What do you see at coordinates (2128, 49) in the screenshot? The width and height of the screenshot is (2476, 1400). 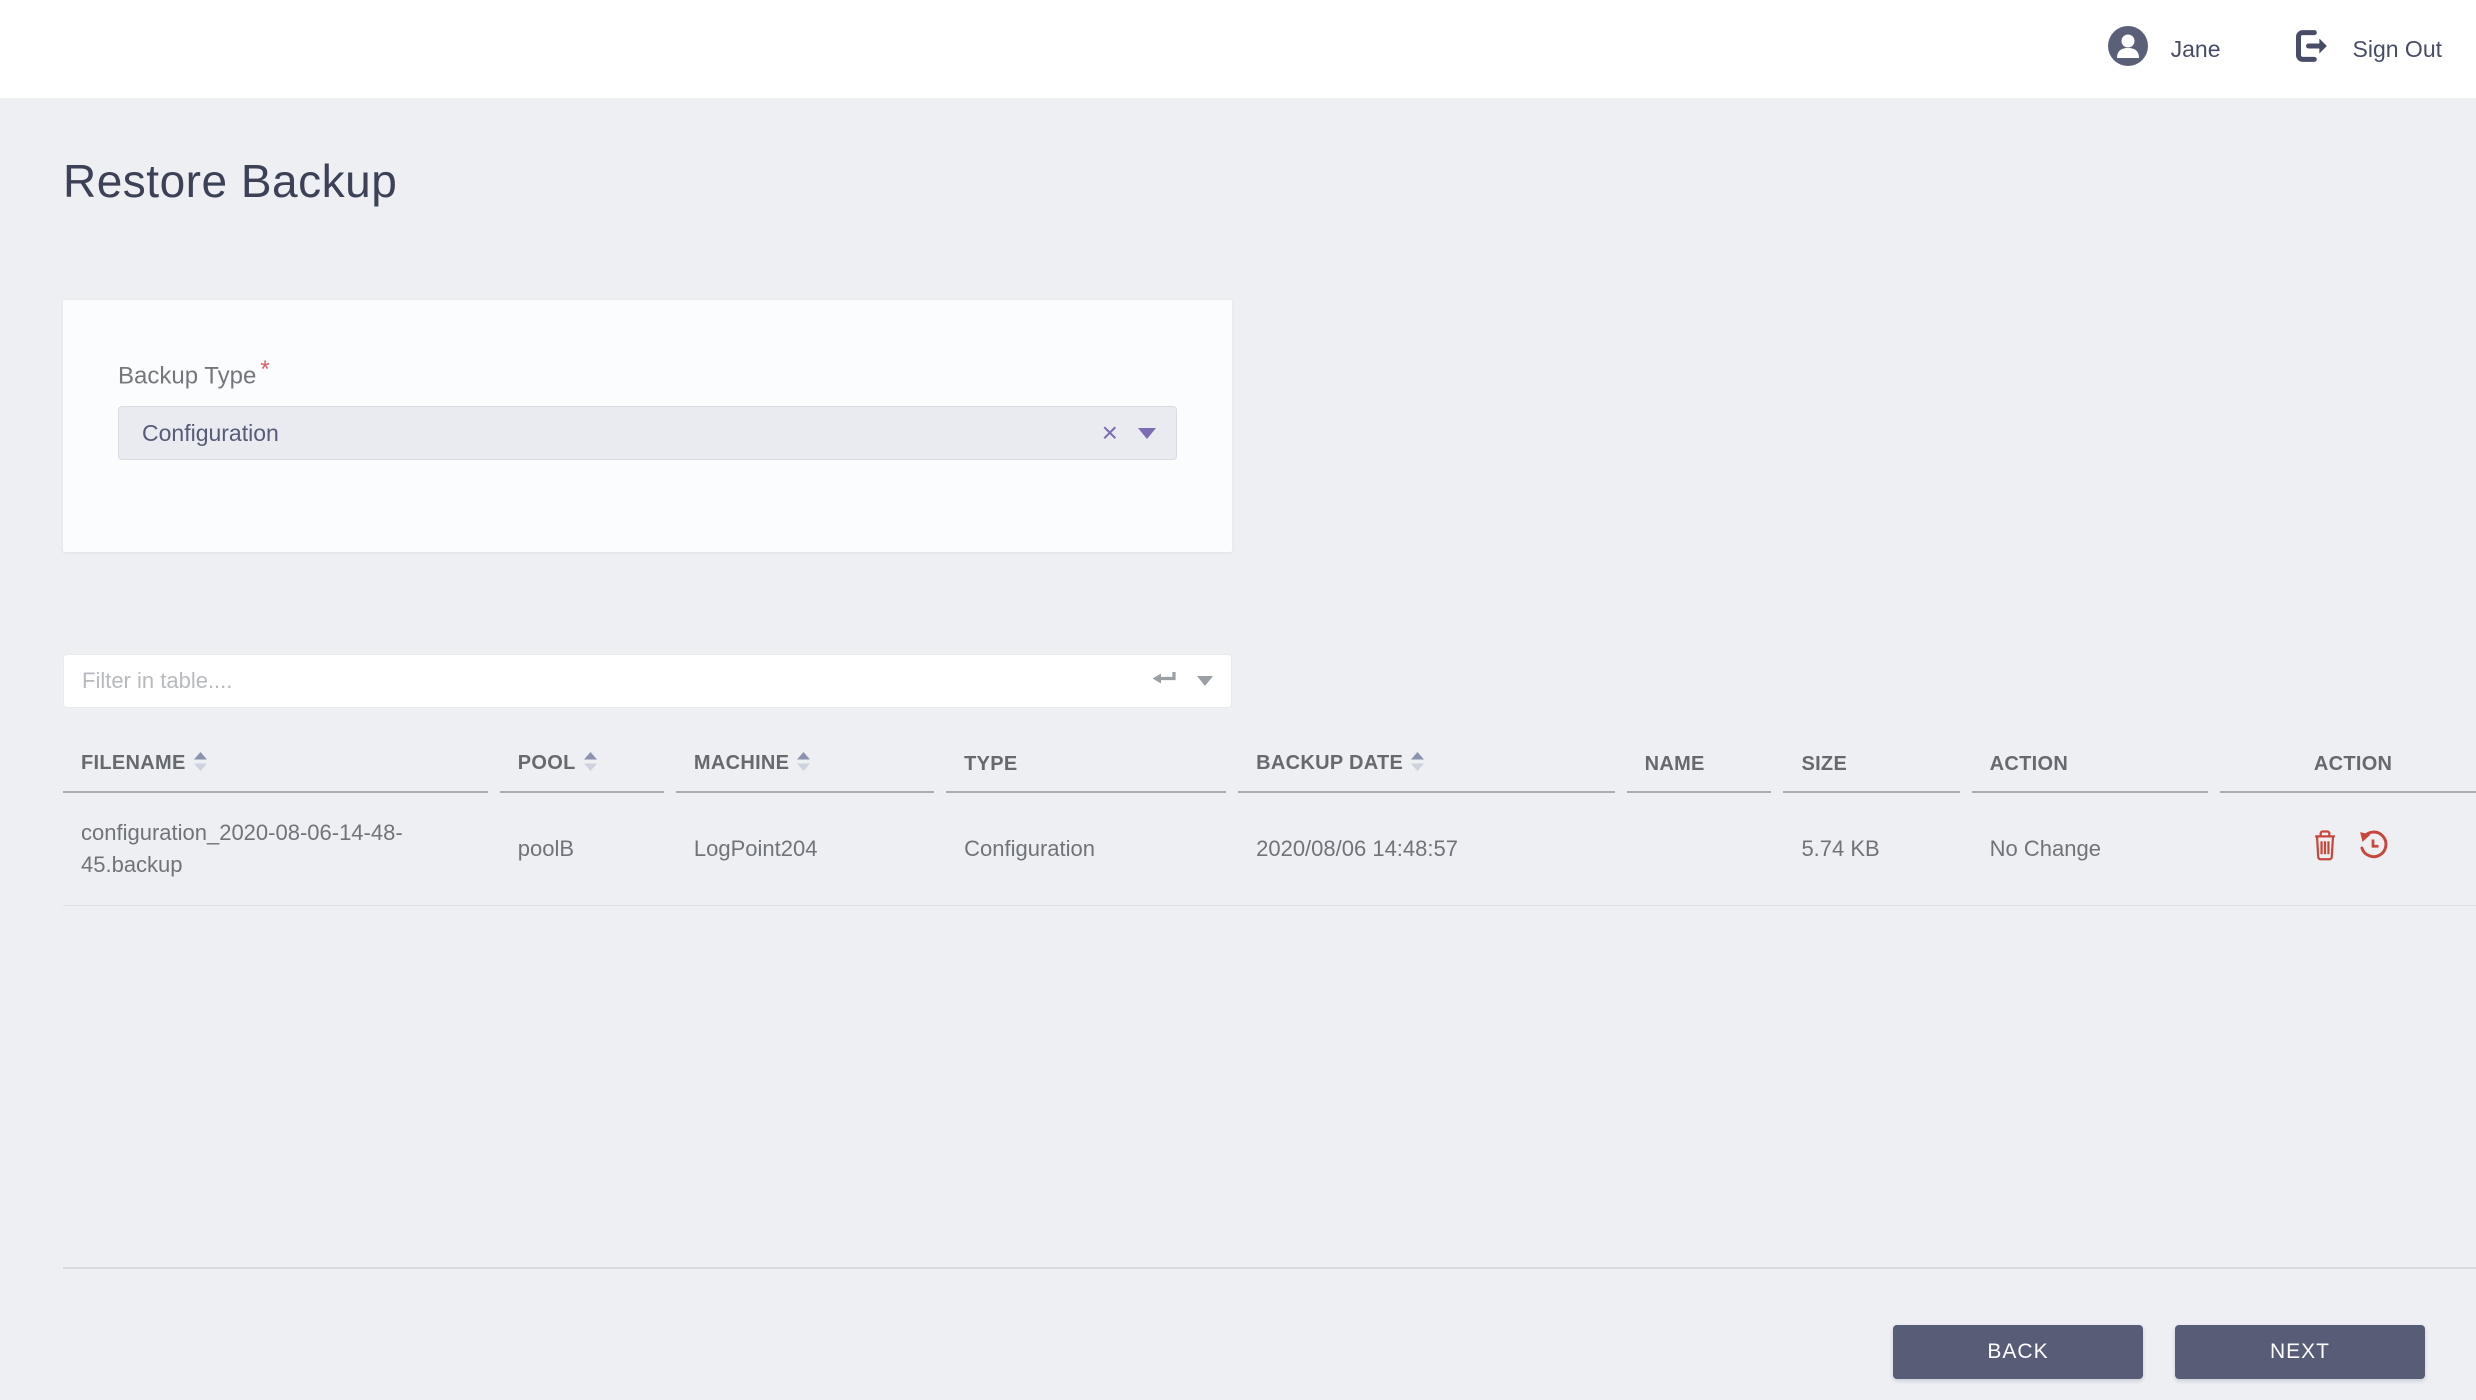 I see `user-avatar-icon` at bounding box center [2128, 49].